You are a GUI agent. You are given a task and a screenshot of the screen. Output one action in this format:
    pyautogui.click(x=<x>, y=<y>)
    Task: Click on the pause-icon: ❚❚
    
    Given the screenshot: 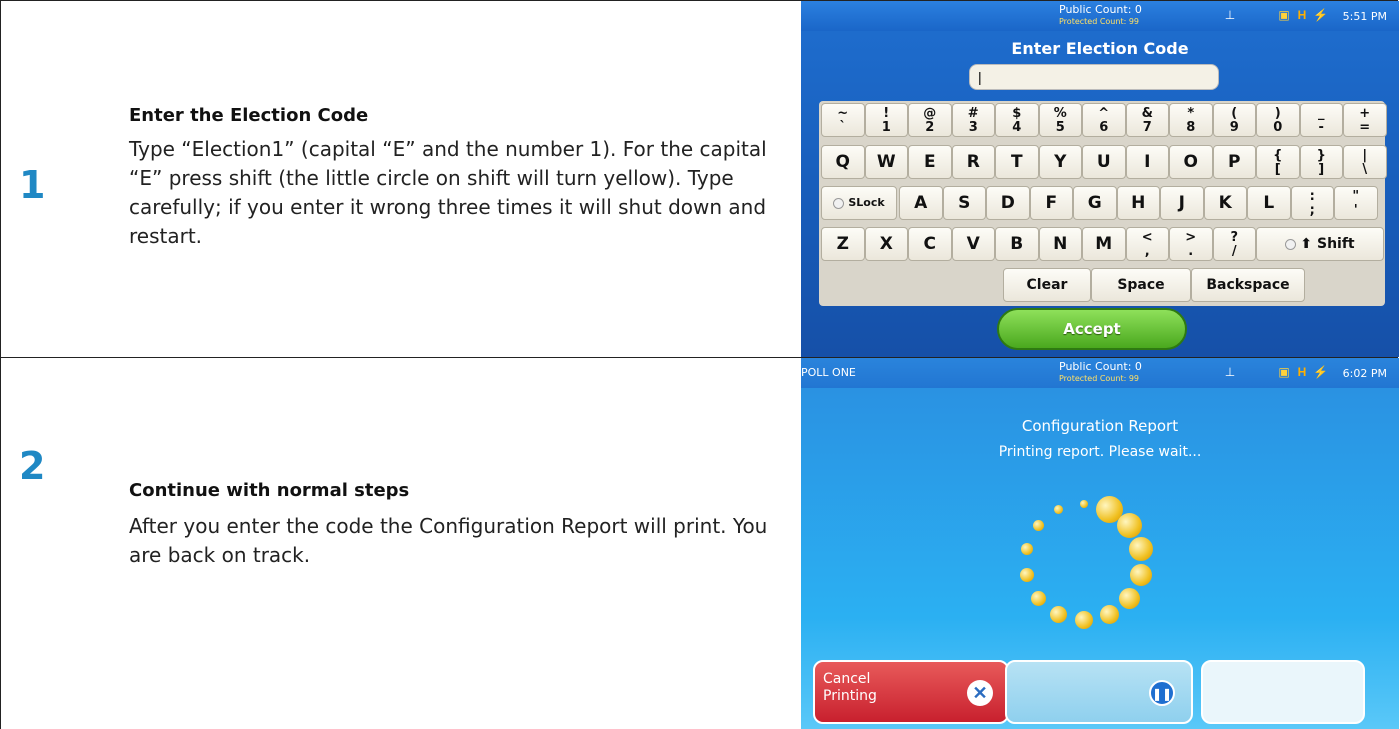 What is the action you would take?
    pyautogui.click(x=1162, y=693)
    